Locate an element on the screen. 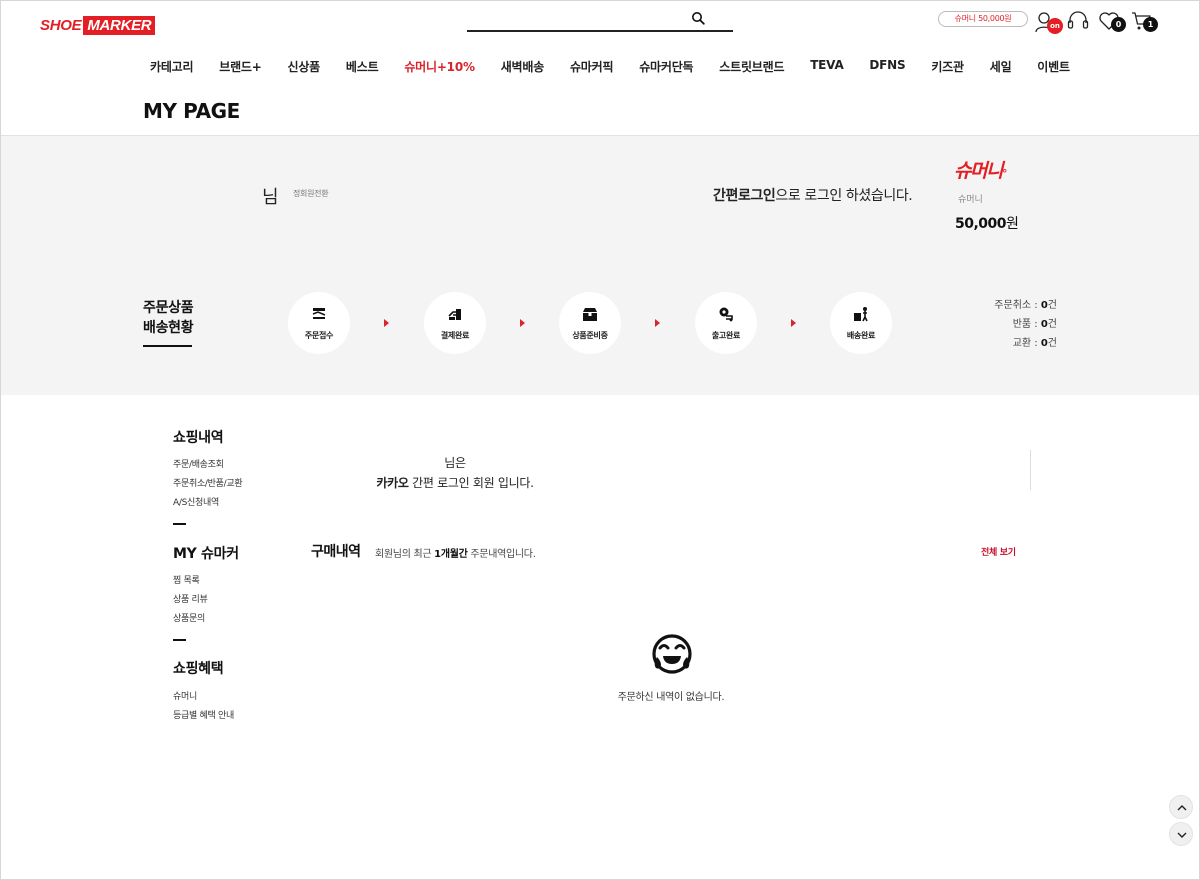  claim-counts: 주문취소 : 0건 반품 : 0건 교환 : 0건 is located at coordinates (1025, 324).